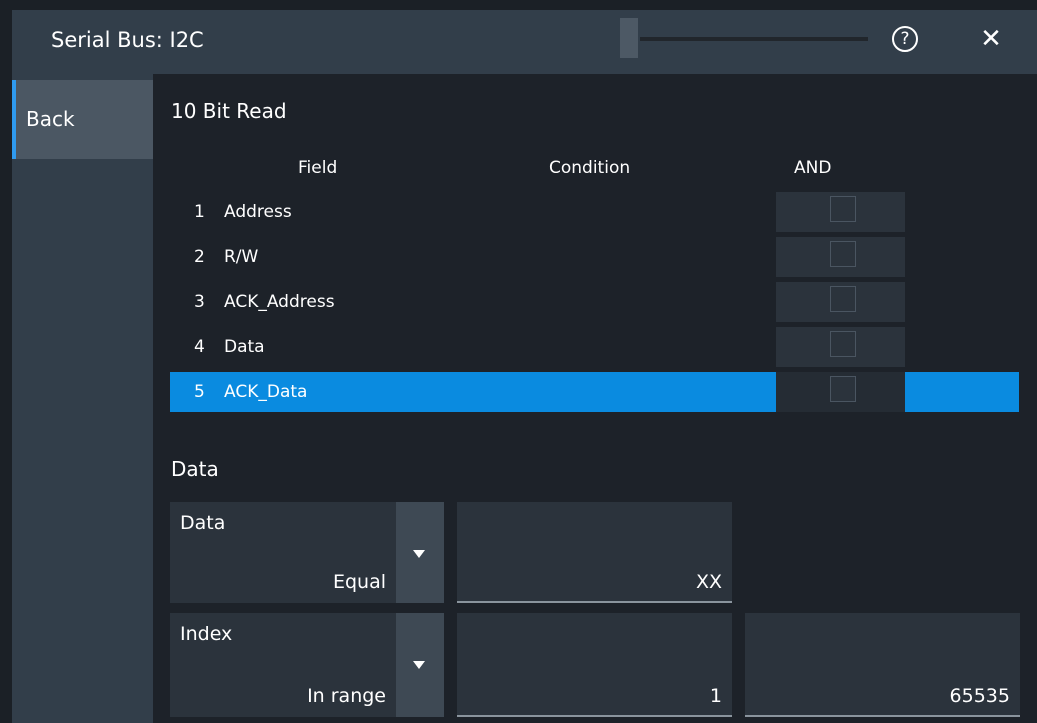 The width and height of the screenshot is (1037, 723). I want to click on table-row: 3 ACK_Address, so click(594, 302).